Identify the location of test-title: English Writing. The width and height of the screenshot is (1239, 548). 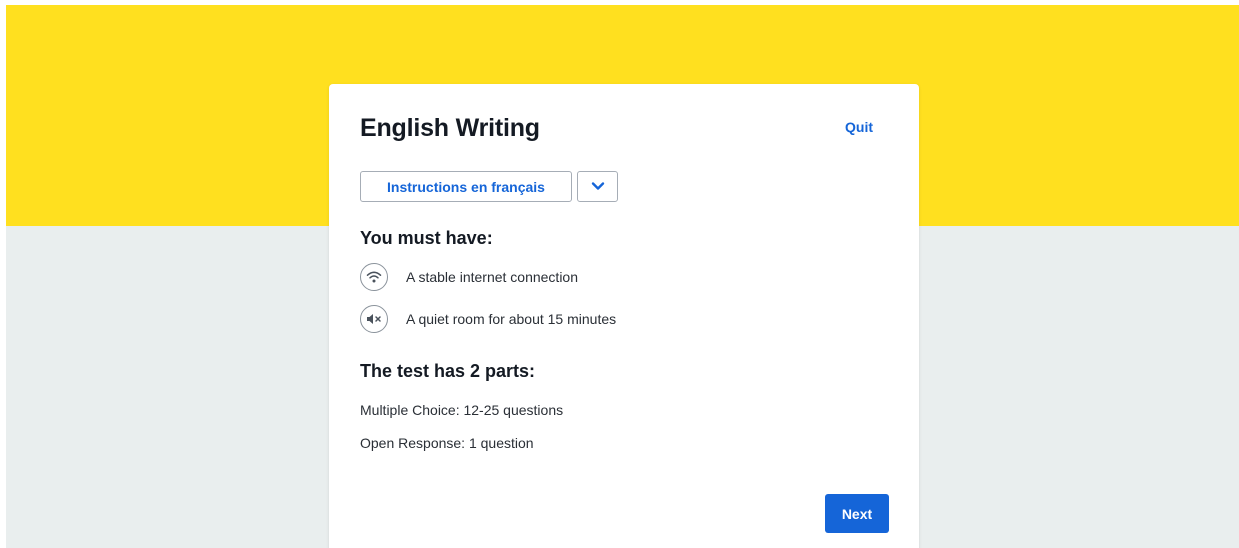
(450, 128).